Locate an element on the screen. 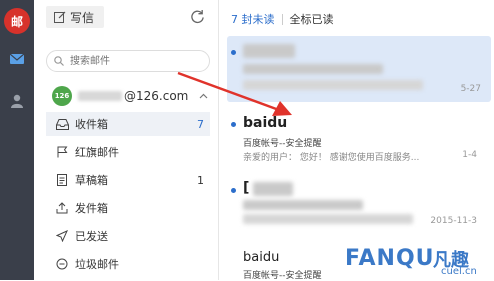  search-icon is located at coordinates (59, 61).